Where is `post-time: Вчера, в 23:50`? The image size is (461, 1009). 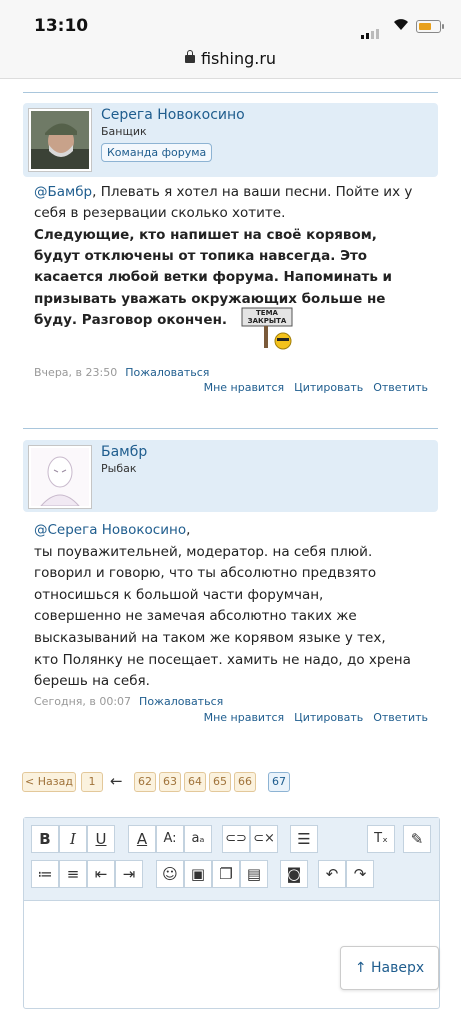
post-time: Вчера, в 23:50 is located at coordinates (75, 372).